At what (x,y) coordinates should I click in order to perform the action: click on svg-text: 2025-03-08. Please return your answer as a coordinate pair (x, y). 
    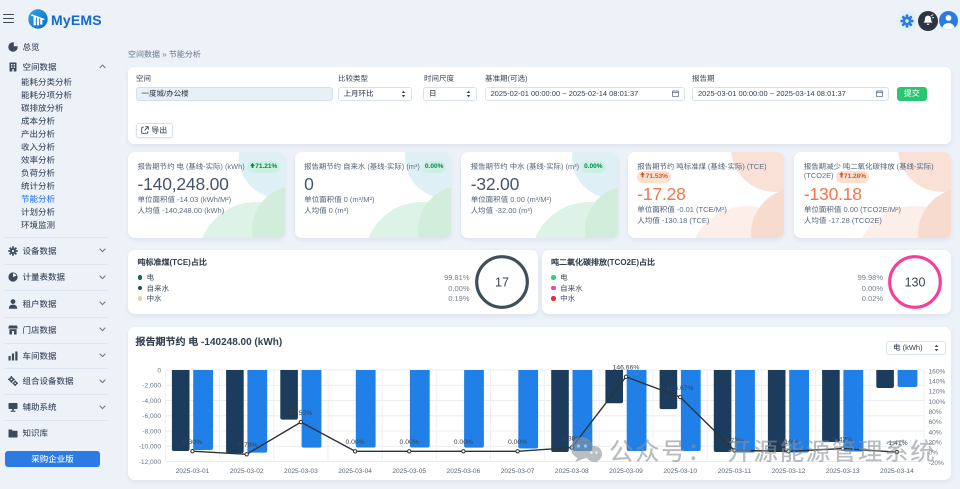
    Looking at the image, I should click on (572, 471).